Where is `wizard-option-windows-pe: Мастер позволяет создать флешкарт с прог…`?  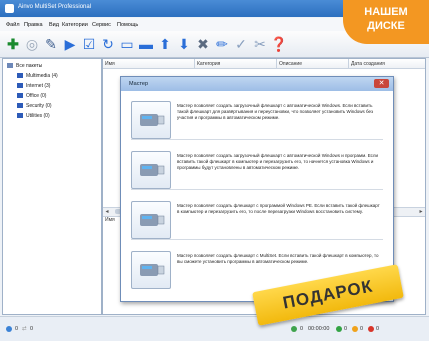 wizard-option-windows-pe: Мастер позволяет создать флешкарт с прог… is located at coordinates (257, 219).